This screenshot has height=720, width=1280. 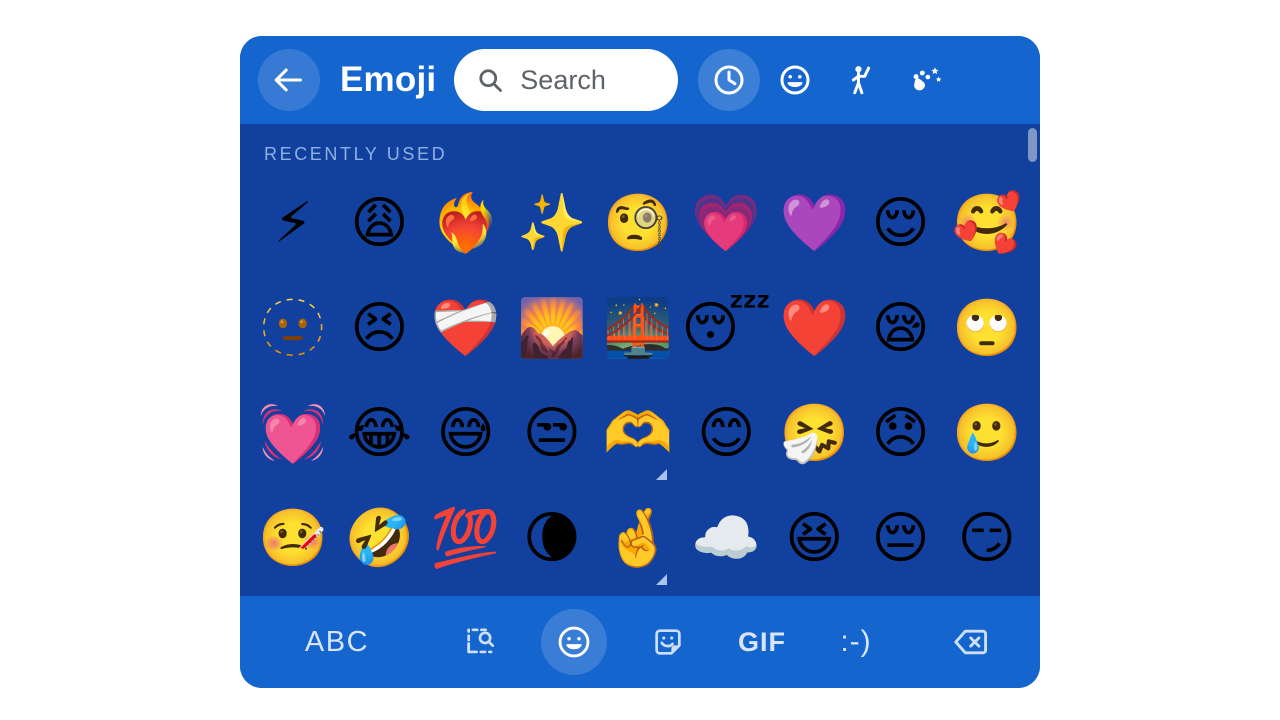 What do you see at coordinates (1032, 145) in the screenshot?
I see `scrollbar-thumb` at bounding box center [1032, 145].